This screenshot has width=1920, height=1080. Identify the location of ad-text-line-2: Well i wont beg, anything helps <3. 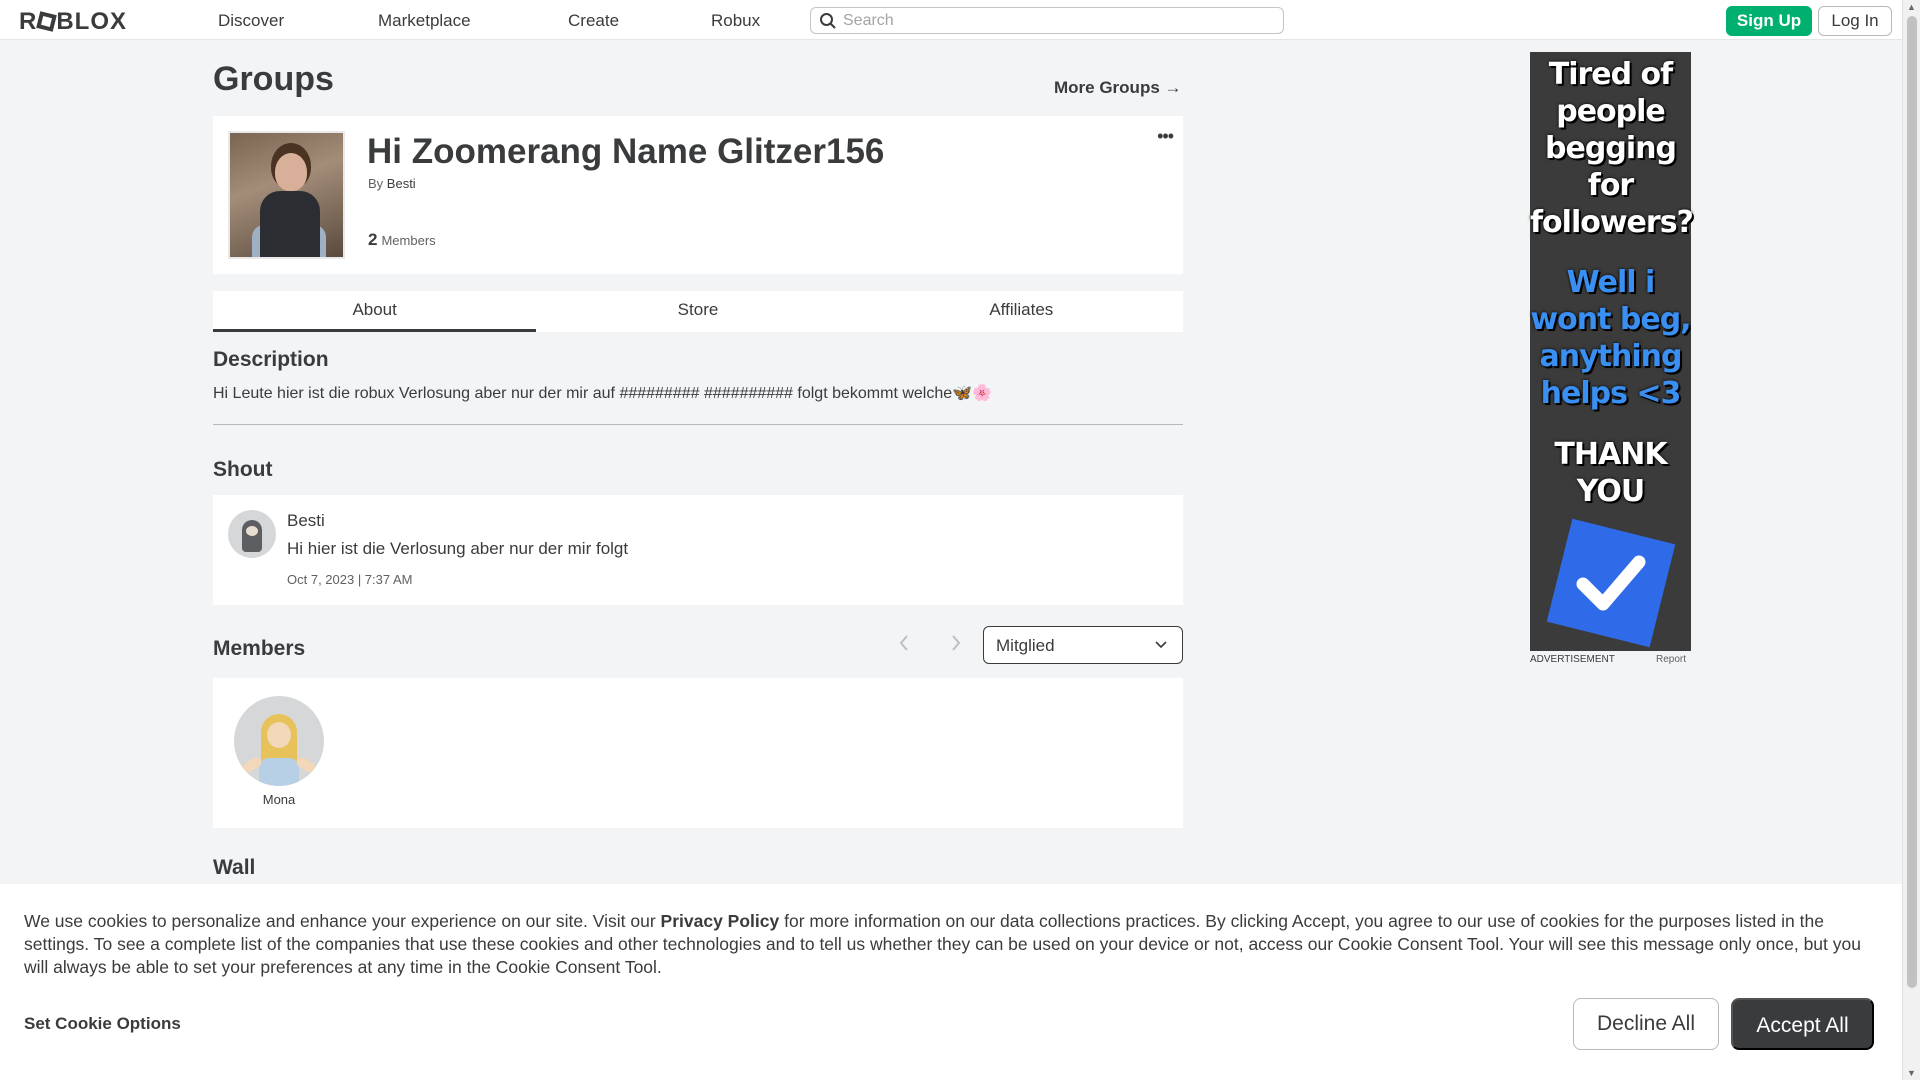
(1610, 338).